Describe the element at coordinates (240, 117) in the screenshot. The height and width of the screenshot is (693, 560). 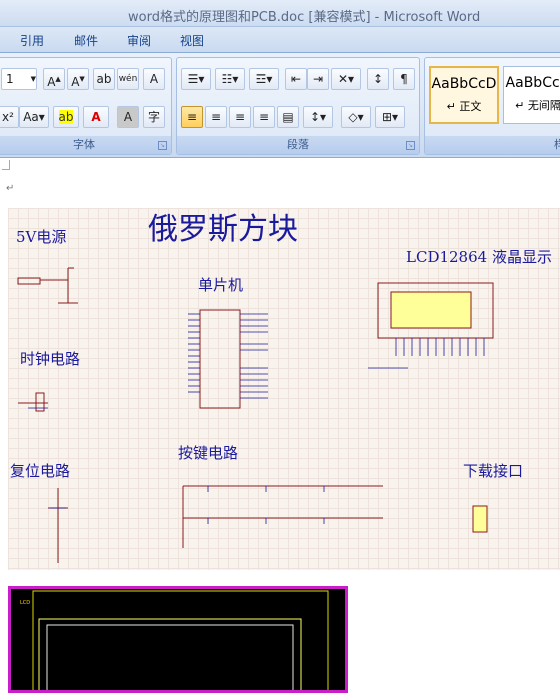
I see `align-right-icon: ≡` at that location.